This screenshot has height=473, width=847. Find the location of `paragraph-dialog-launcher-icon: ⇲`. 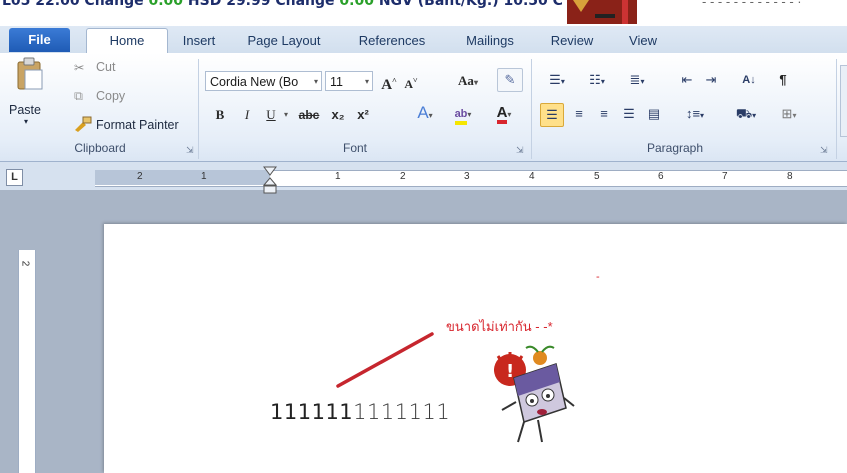

paragraph-dialog-launcher-icon: ⇲ is located at coordinates (825, 150).